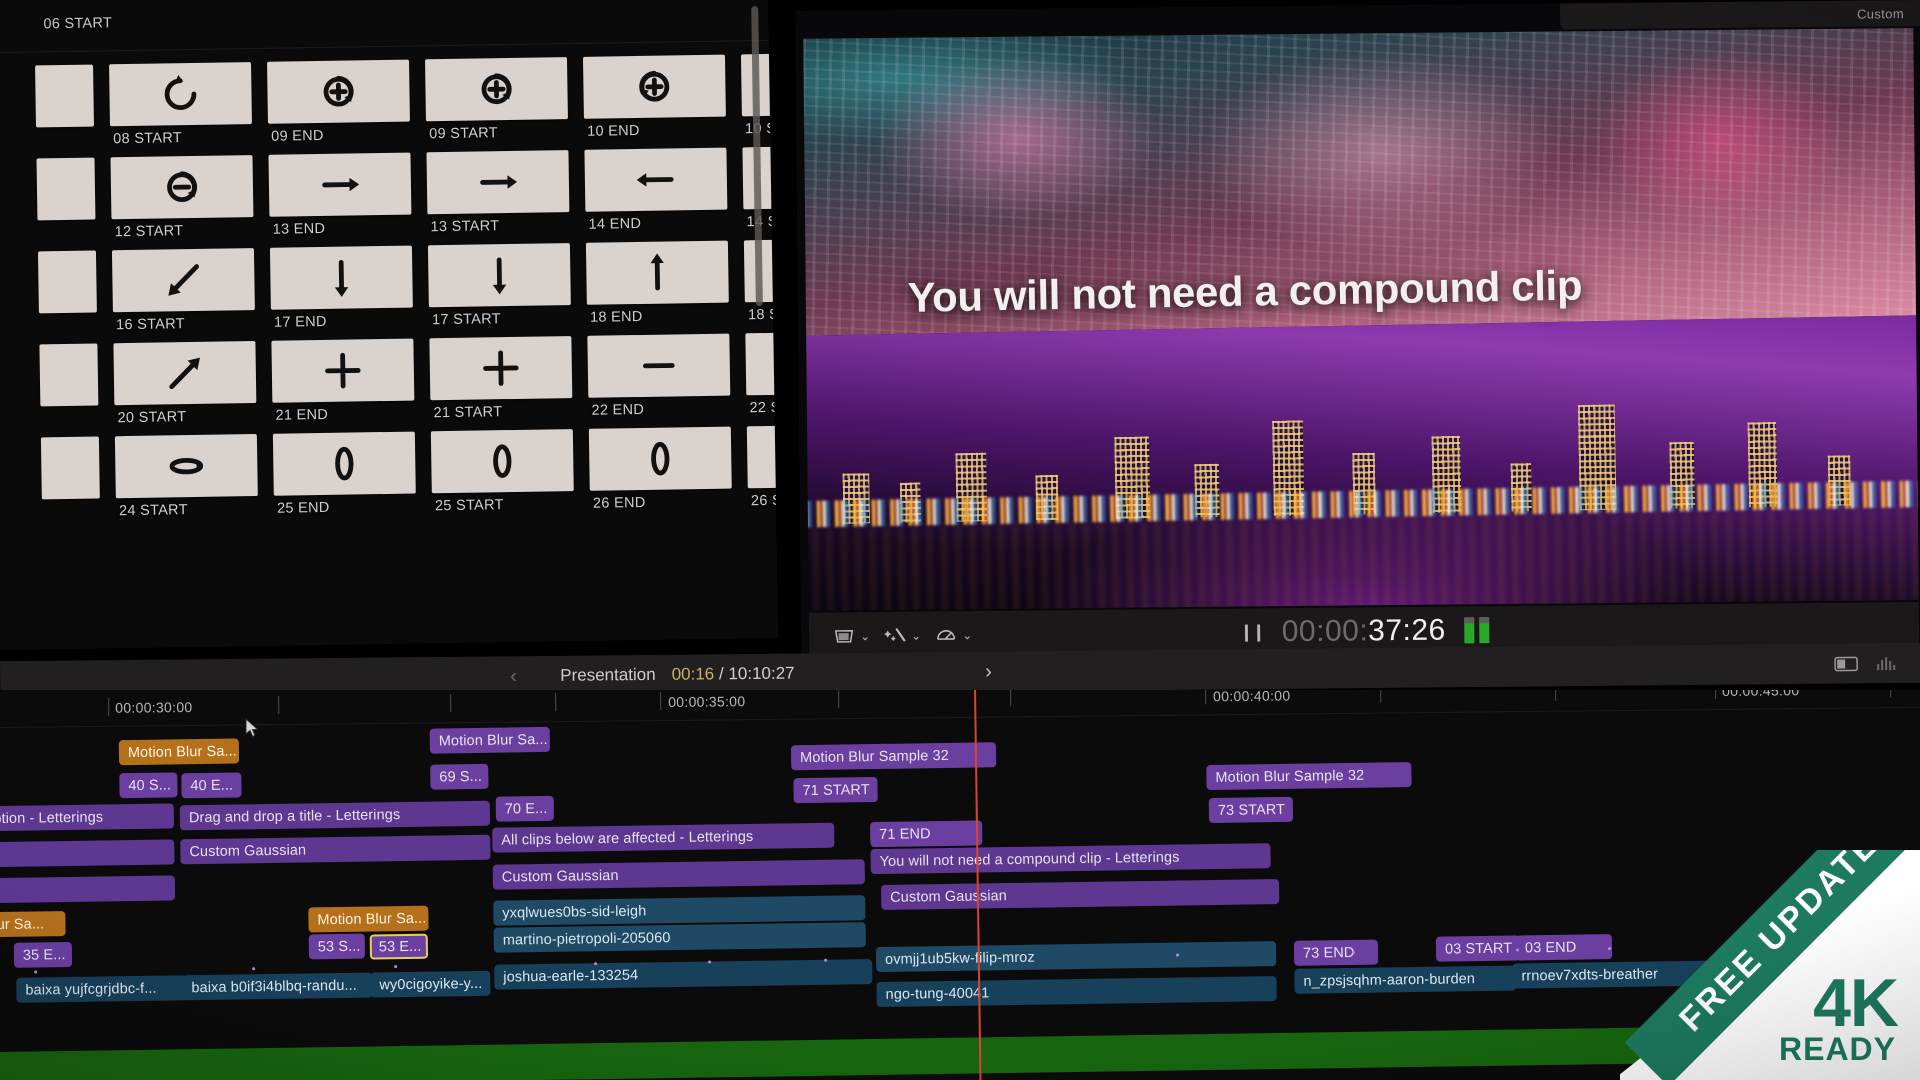 The width and height of the screenshot is (1920, 1080). I want to click on timeline-clip: 71 END, so click(926, 834).